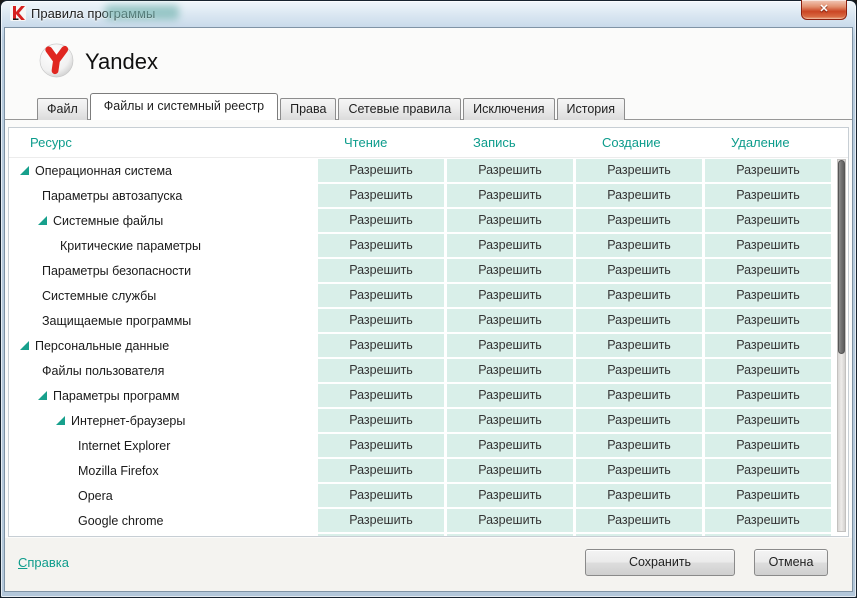  Describe the element at coordinates (163, 345) in the screenshot. I see `resource-cell: Персональные данные` at that location.